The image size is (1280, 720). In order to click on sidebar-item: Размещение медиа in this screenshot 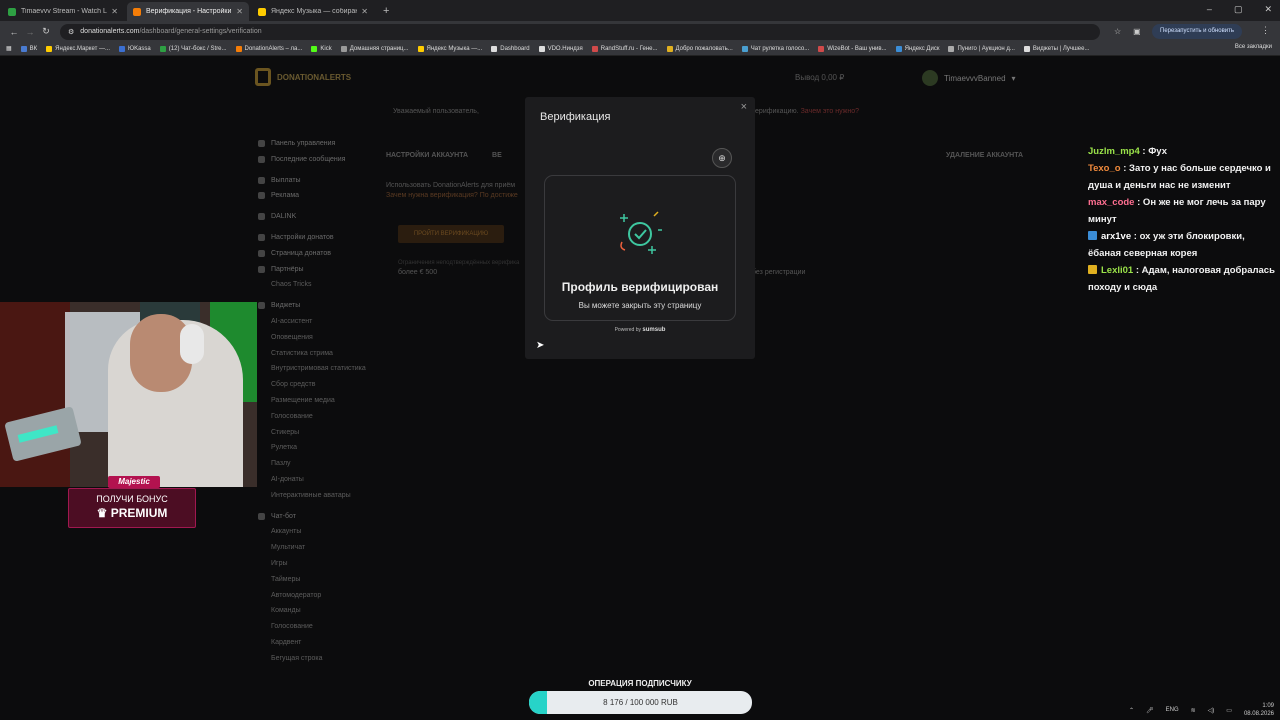, I will do `click(323, 401)`.